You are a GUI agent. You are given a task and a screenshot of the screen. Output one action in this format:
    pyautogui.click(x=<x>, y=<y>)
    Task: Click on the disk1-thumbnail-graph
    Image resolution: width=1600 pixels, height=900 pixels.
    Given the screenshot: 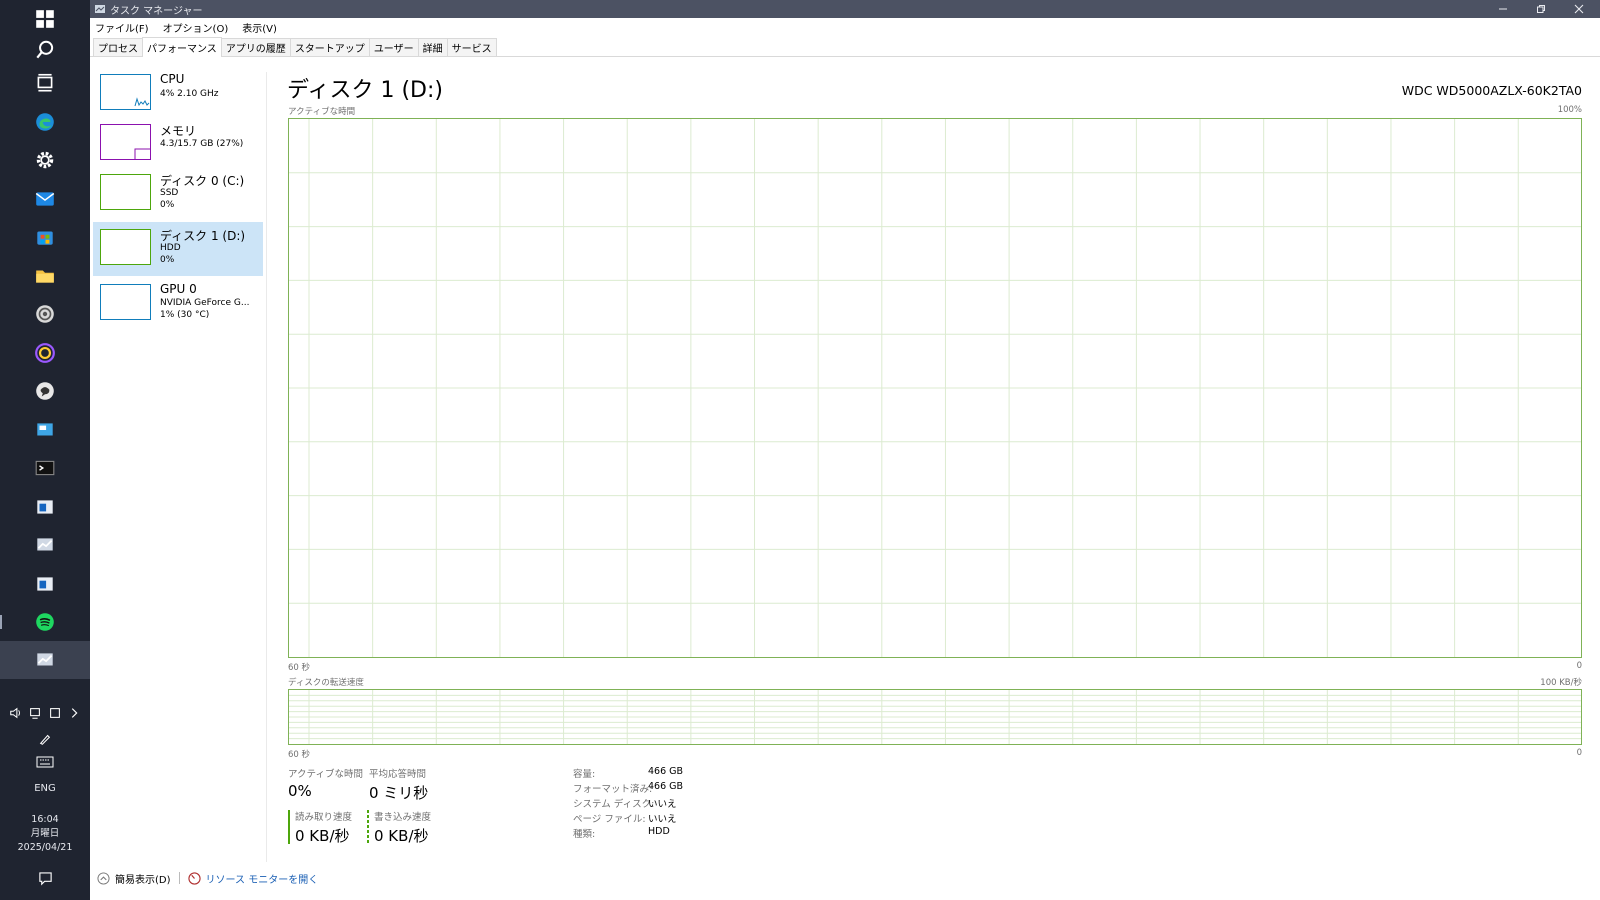 What is the action you would take?
    pyautogui.click(x=125, y=247)
    